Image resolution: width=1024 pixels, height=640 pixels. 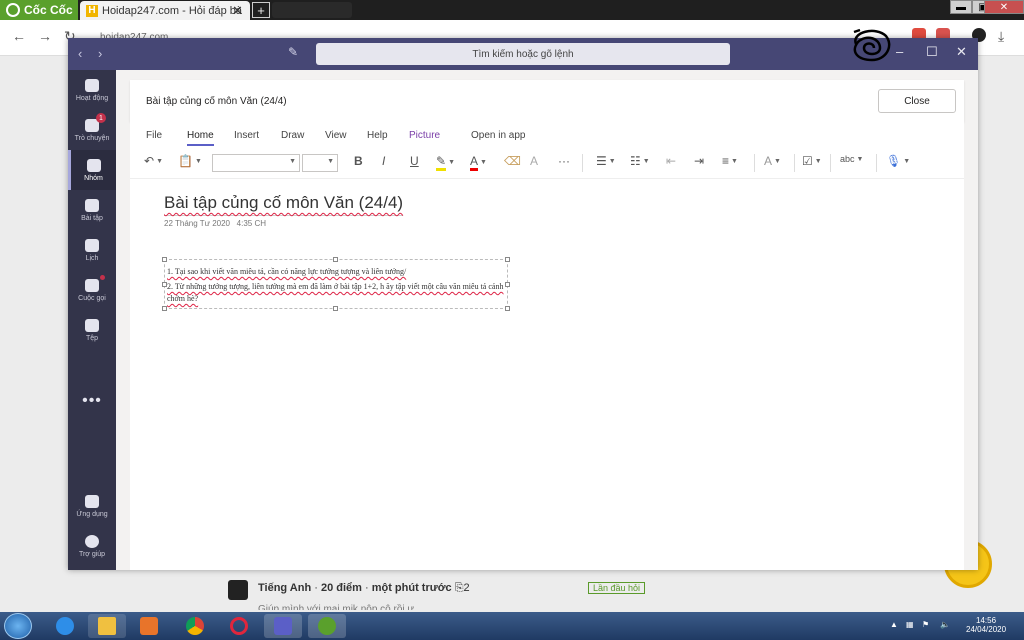 What do you see at coordinates (197, 223) in the screenshot?
I see `page-date: 22 Tháng Tư 2020` at bounding box center [197, 223].